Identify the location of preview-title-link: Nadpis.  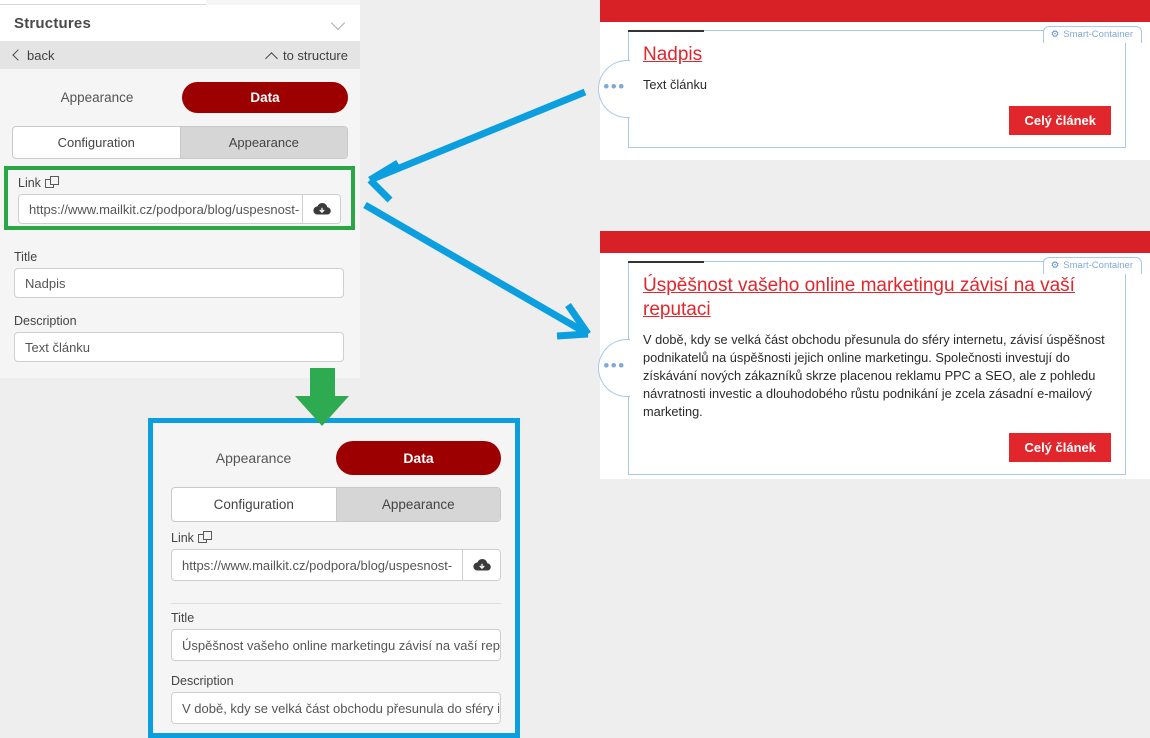
(672, 54).